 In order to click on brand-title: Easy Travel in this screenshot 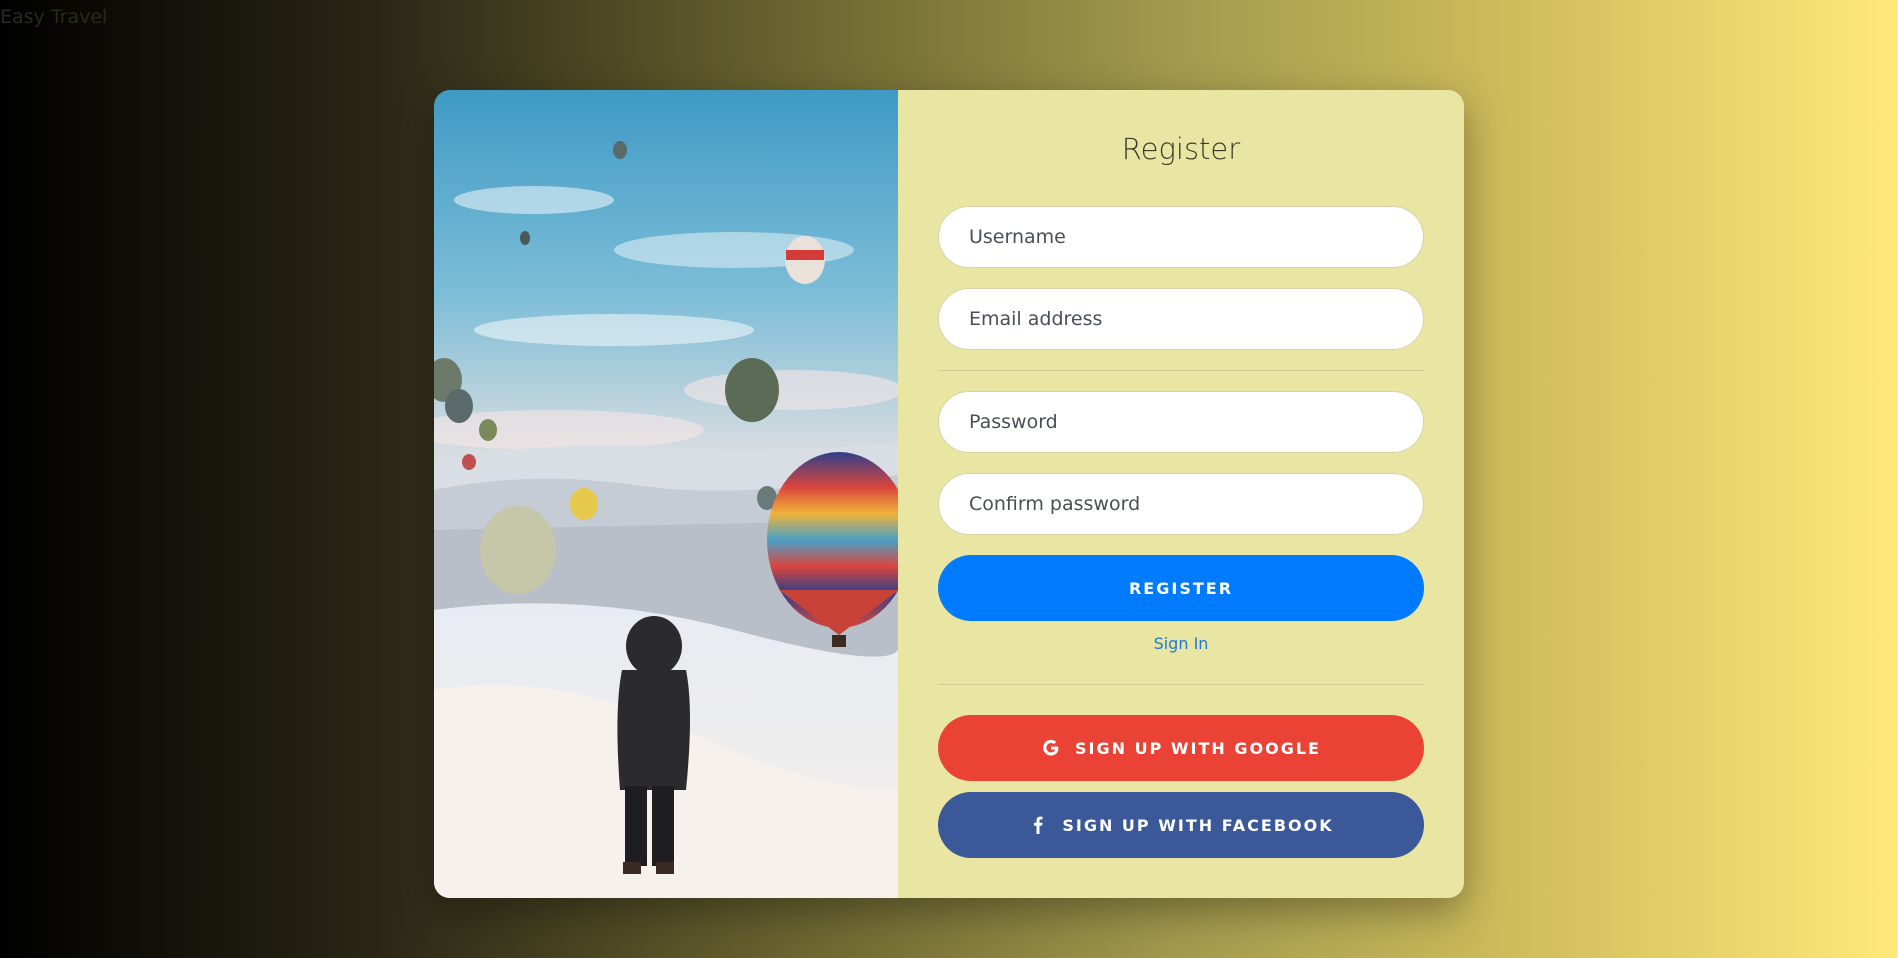, I will do `click(54, 17)`.